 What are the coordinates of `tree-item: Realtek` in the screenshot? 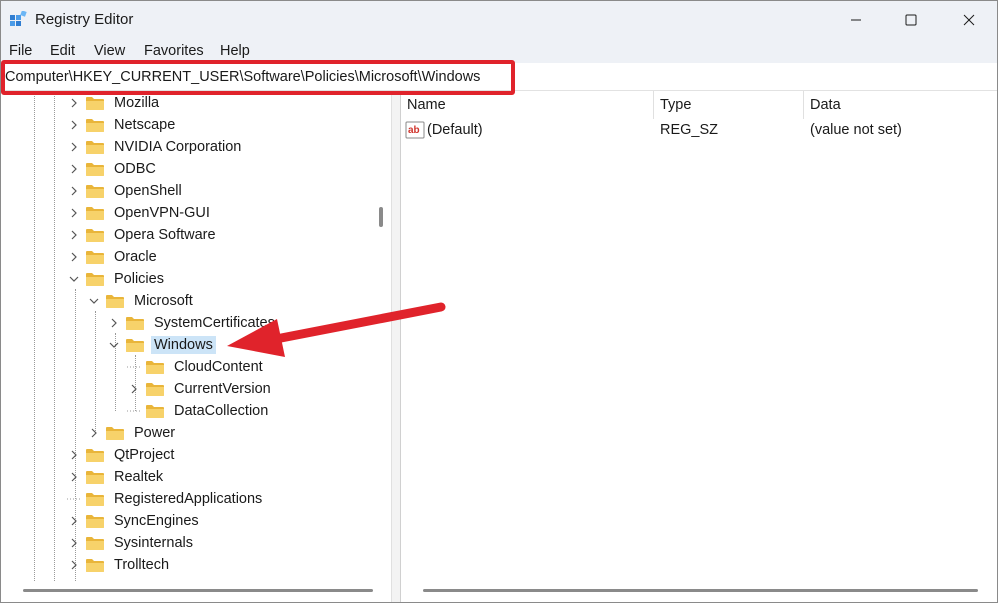 It's located at (116, 477).